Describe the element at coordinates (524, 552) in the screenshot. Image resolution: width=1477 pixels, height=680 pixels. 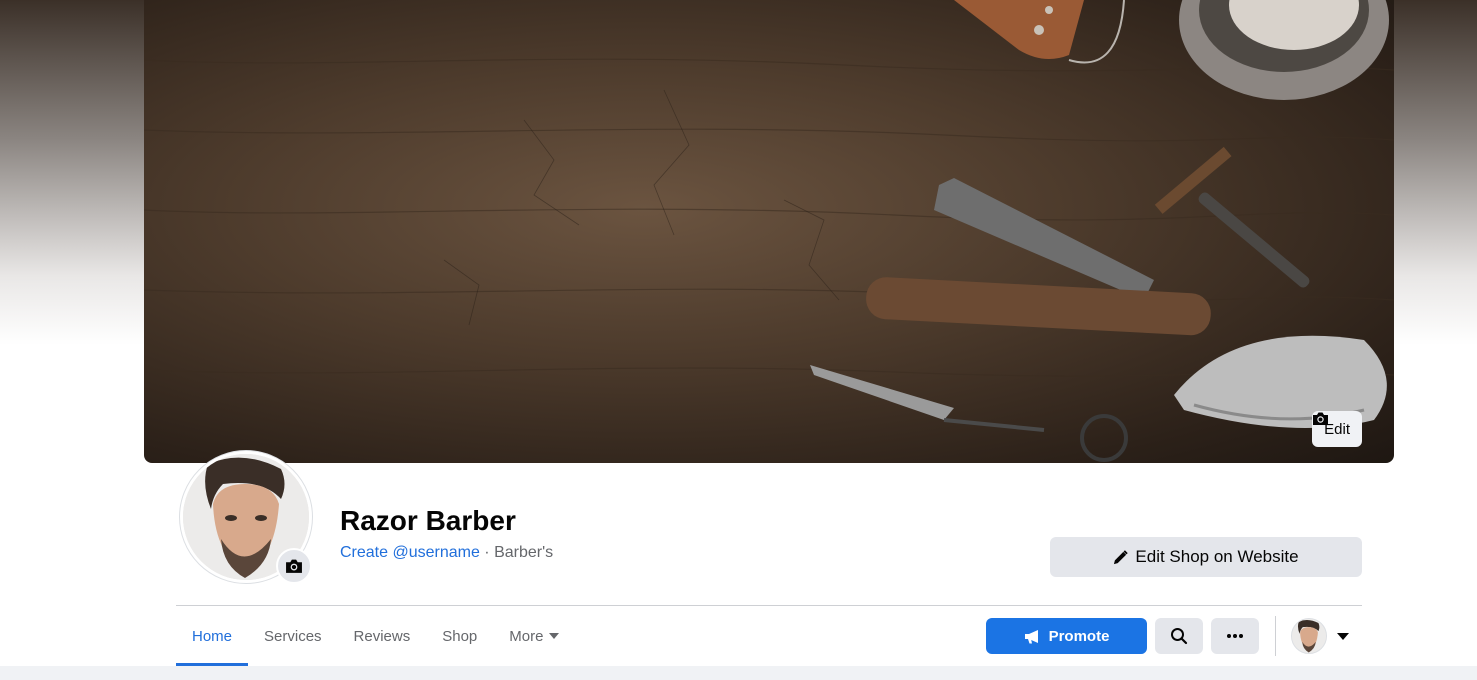
I see `page-category: Barber's` at that location.